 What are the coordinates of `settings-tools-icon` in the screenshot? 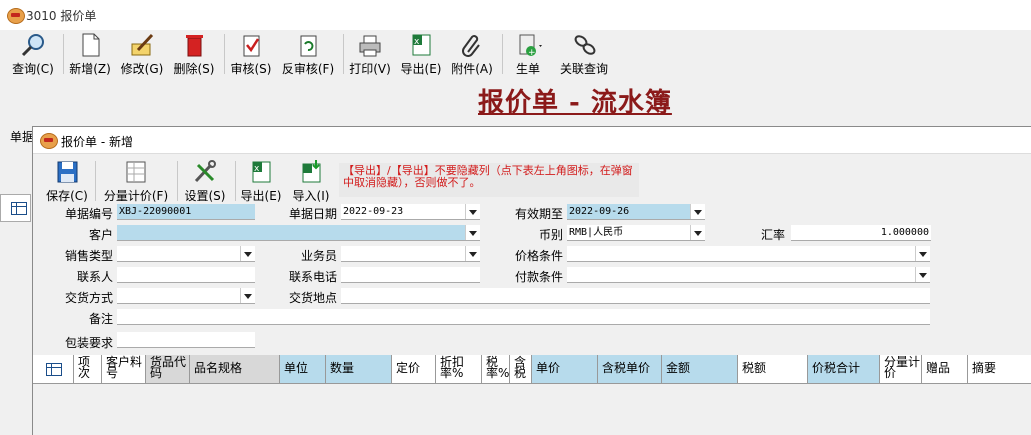 It's located at (205, 172).